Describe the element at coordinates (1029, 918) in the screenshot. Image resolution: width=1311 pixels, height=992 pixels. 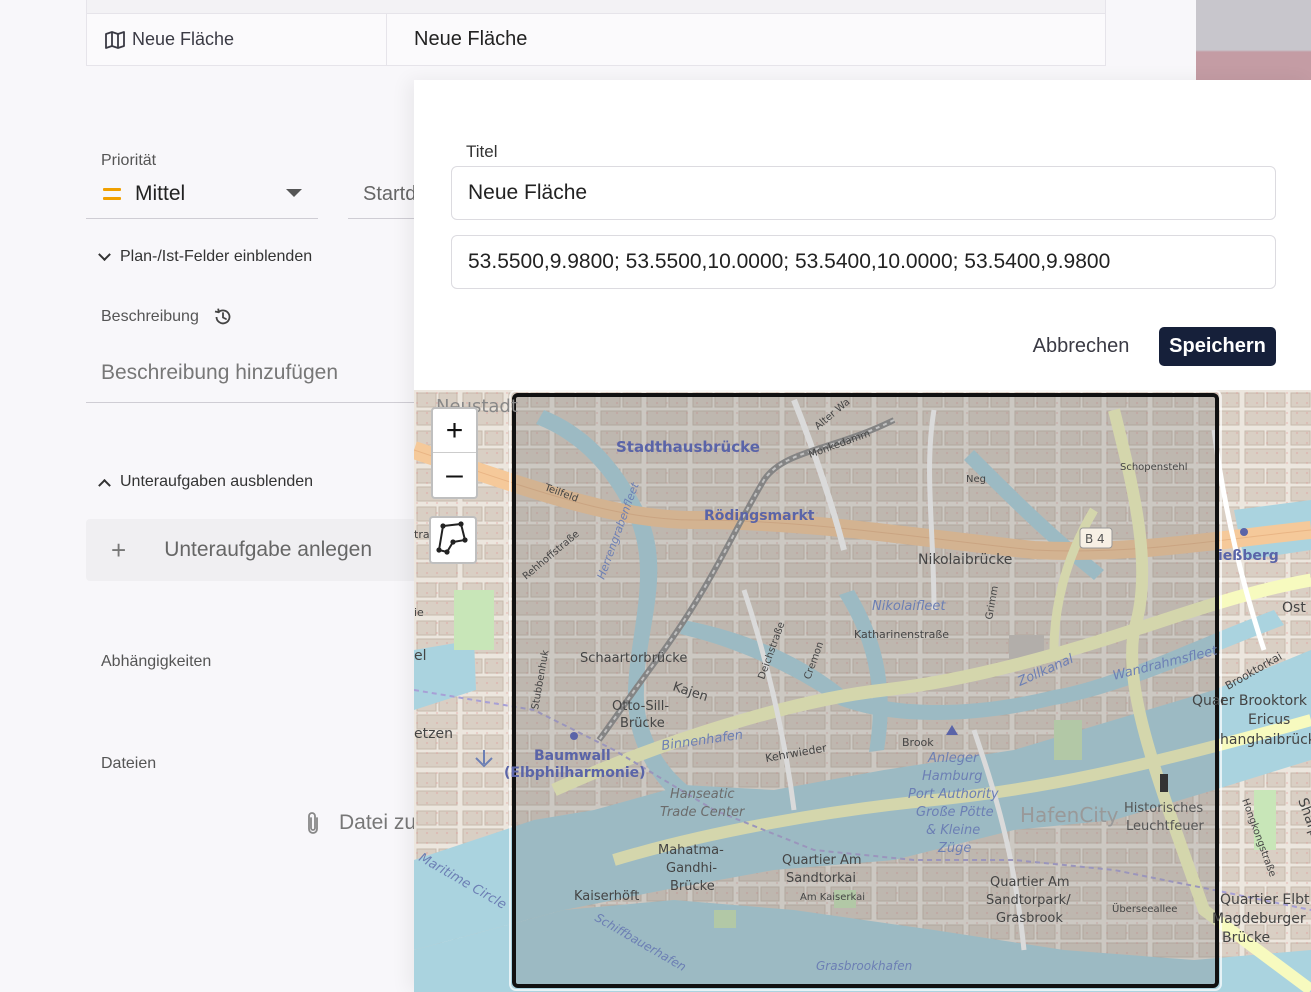
I see `map-label: Grasbrook` at that location.